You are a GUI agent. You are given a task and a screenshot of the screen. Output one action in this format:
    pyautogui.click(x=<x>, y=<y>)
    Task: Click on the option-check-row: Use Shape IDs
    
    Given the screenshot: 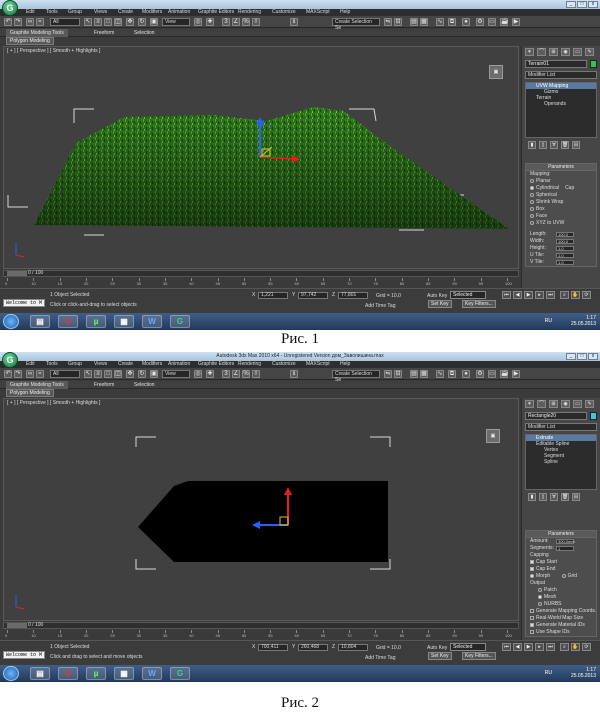 What is the action you would take?
    pyautogui.click(x=561, y=632)
    